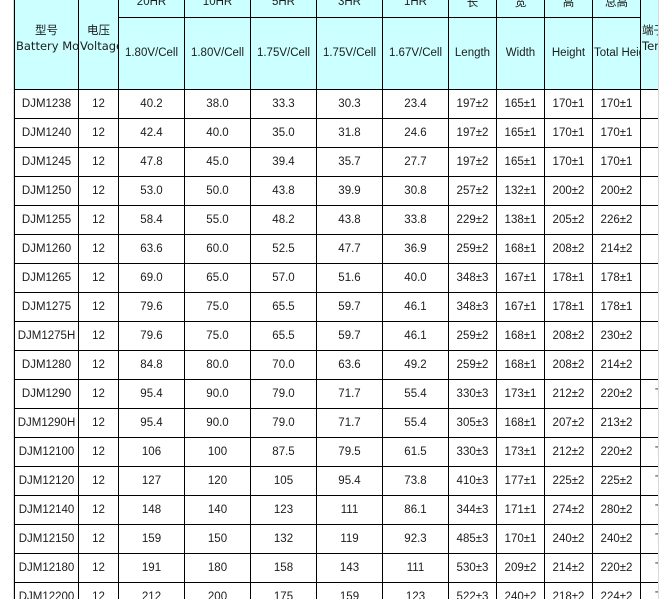  What do you see at coordinates (217, 104) in the screenshot?
I see `cell-10hr: 38.0` at bounding box center [217, 104].